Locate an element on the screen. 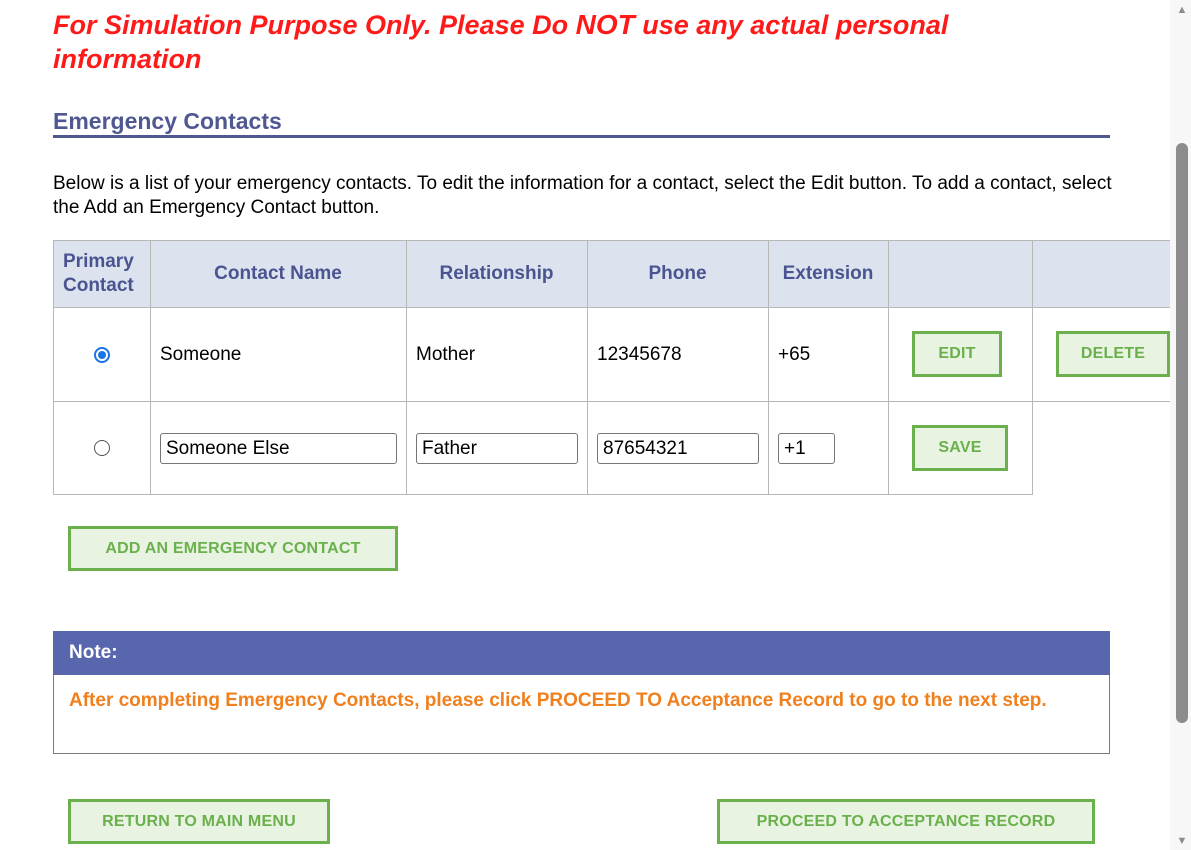  header-extension-label: Extension is located at coordinates (828, 273).